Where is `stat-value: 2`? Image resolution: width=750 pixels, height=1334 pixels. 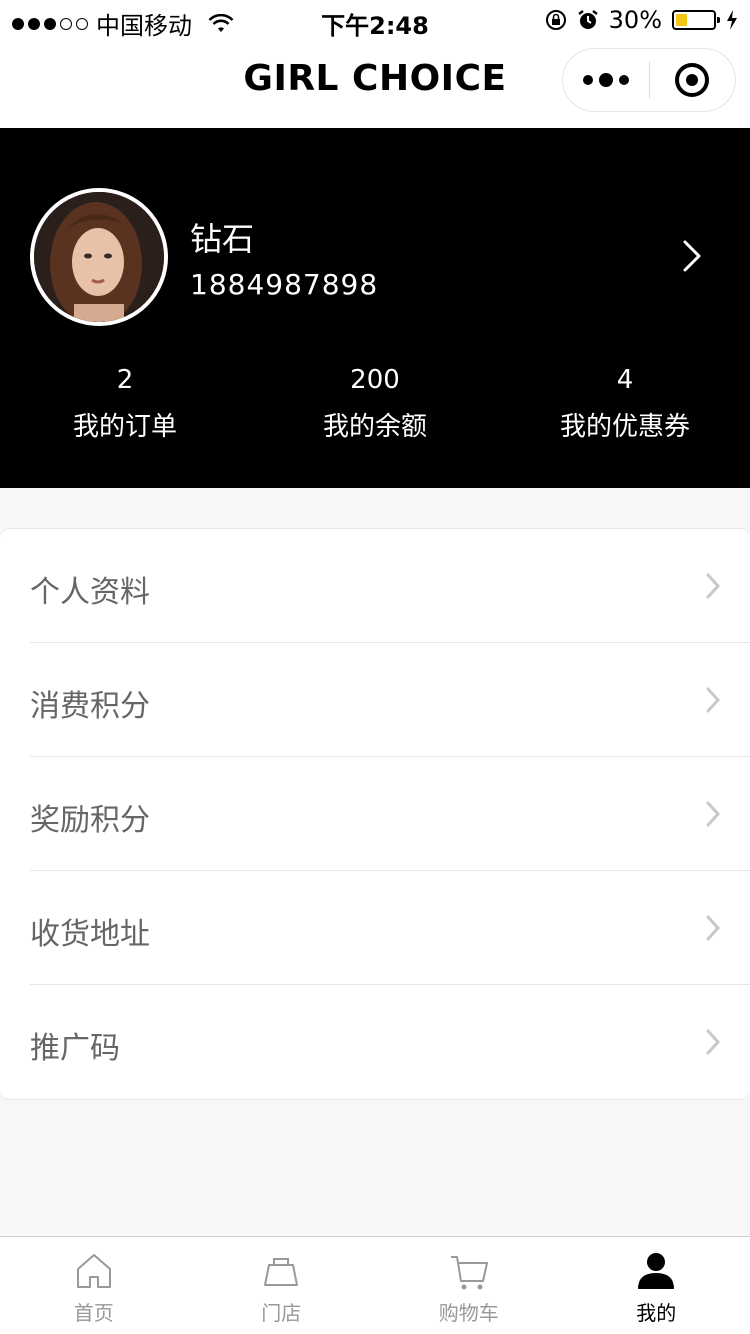 stat-value: 2 is located at coordinates (125, 380).